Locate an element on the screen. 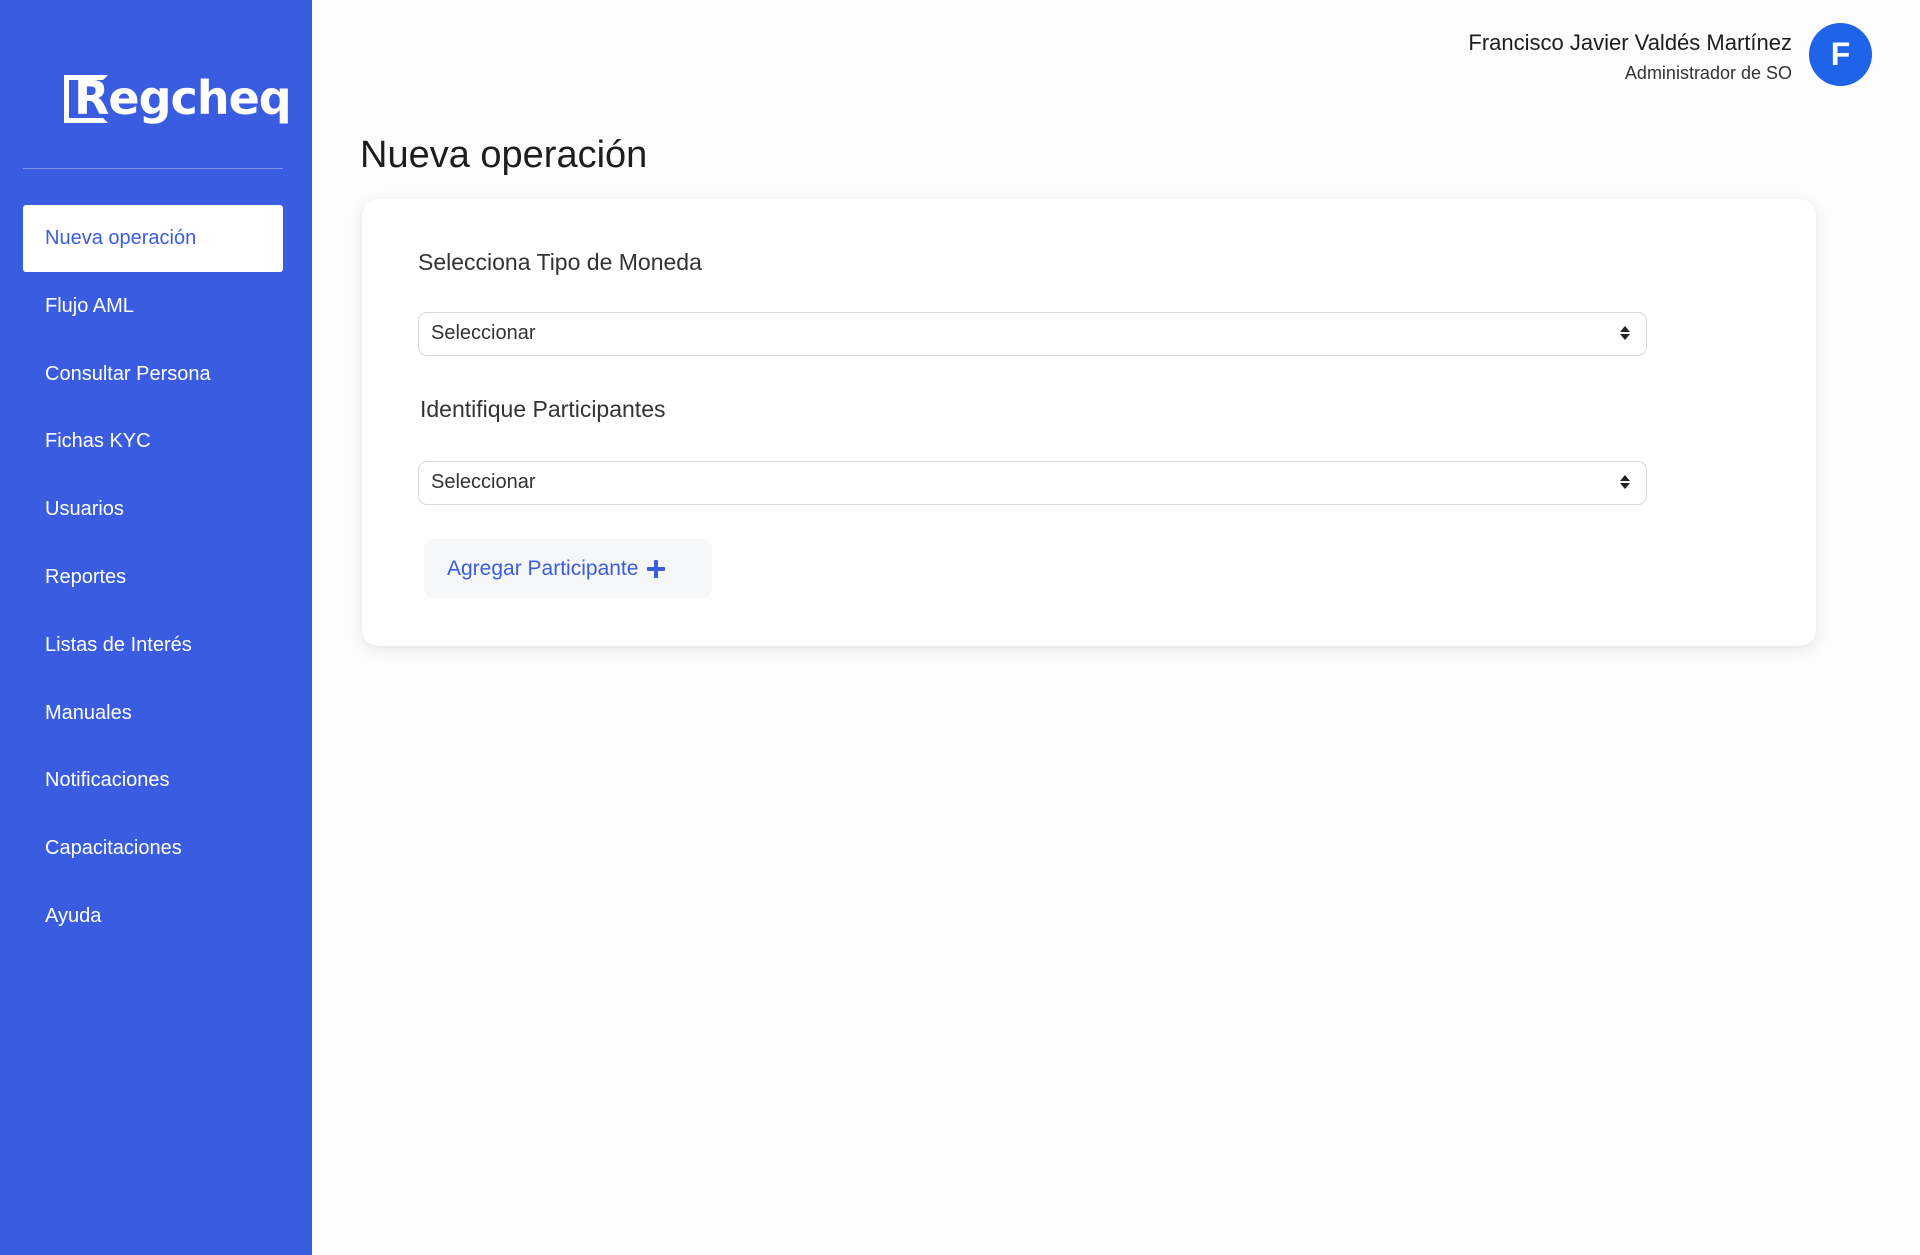 The width and height of the screenshot is (1920, 1255). avatar: F is located at coordinates (1840, 54).